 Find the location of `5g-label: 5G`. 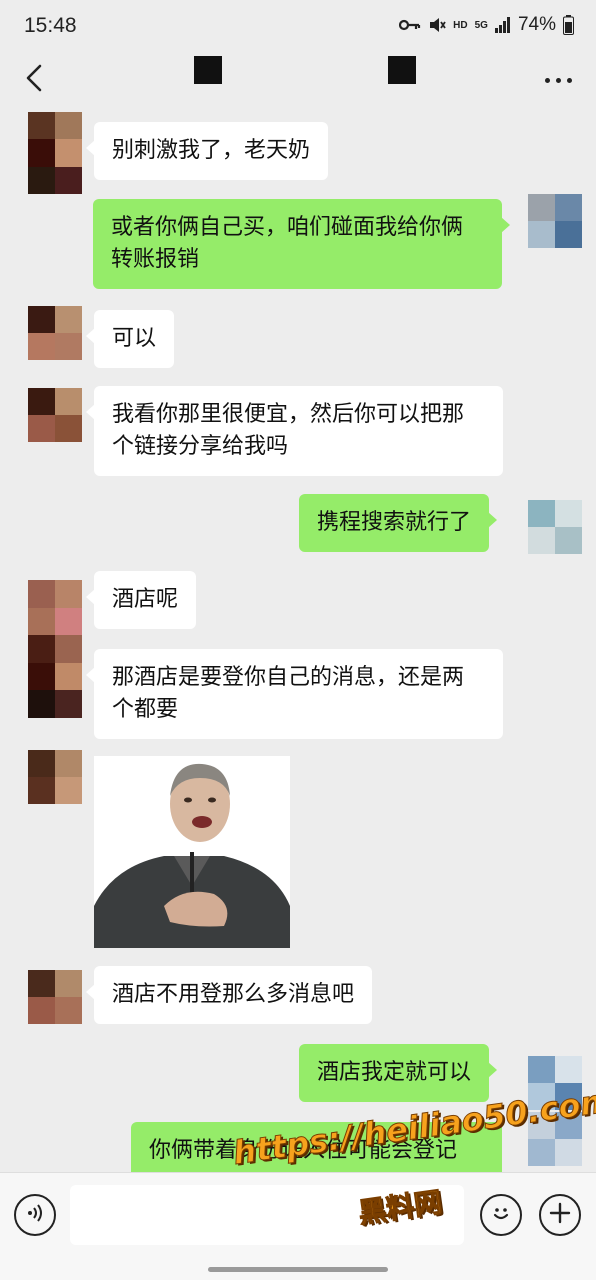

5g-label: 5G is located at coordinates (481, 25).